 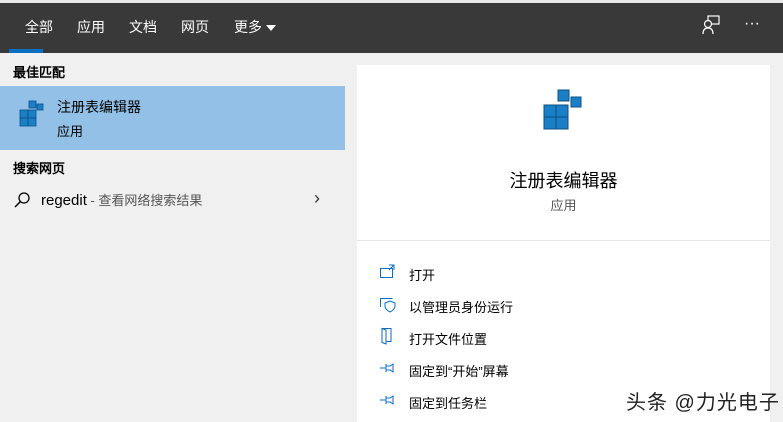 I want to click on web-search-query: regedit, so click(x=64, y=200).